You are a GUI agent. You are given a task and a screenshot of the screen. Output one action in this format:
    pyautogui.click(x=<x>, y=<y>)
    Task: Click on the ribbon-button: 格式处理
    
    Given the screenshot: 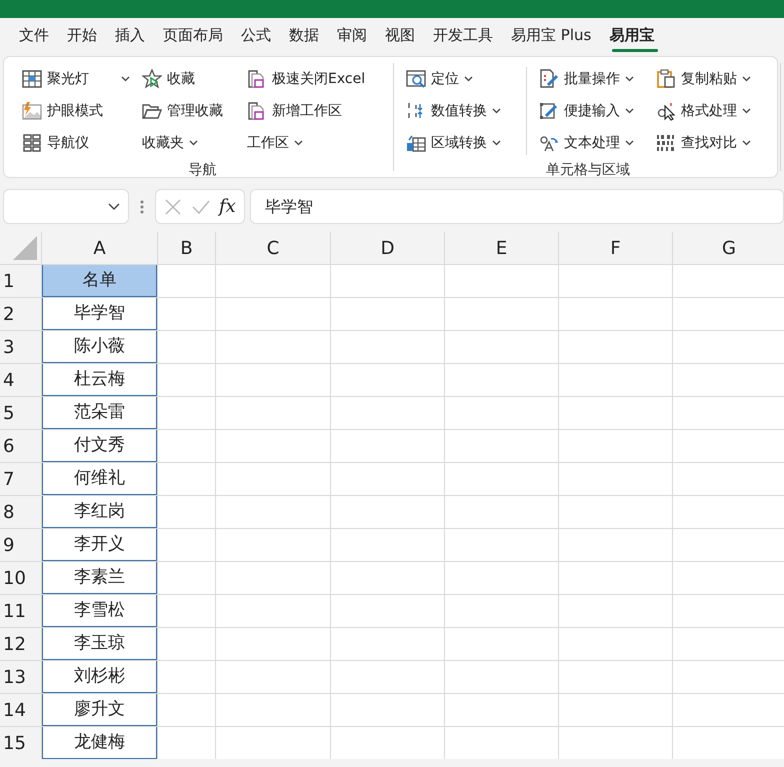 What is the action you would take?
    pyautogui.click(x=713, y=111)
    